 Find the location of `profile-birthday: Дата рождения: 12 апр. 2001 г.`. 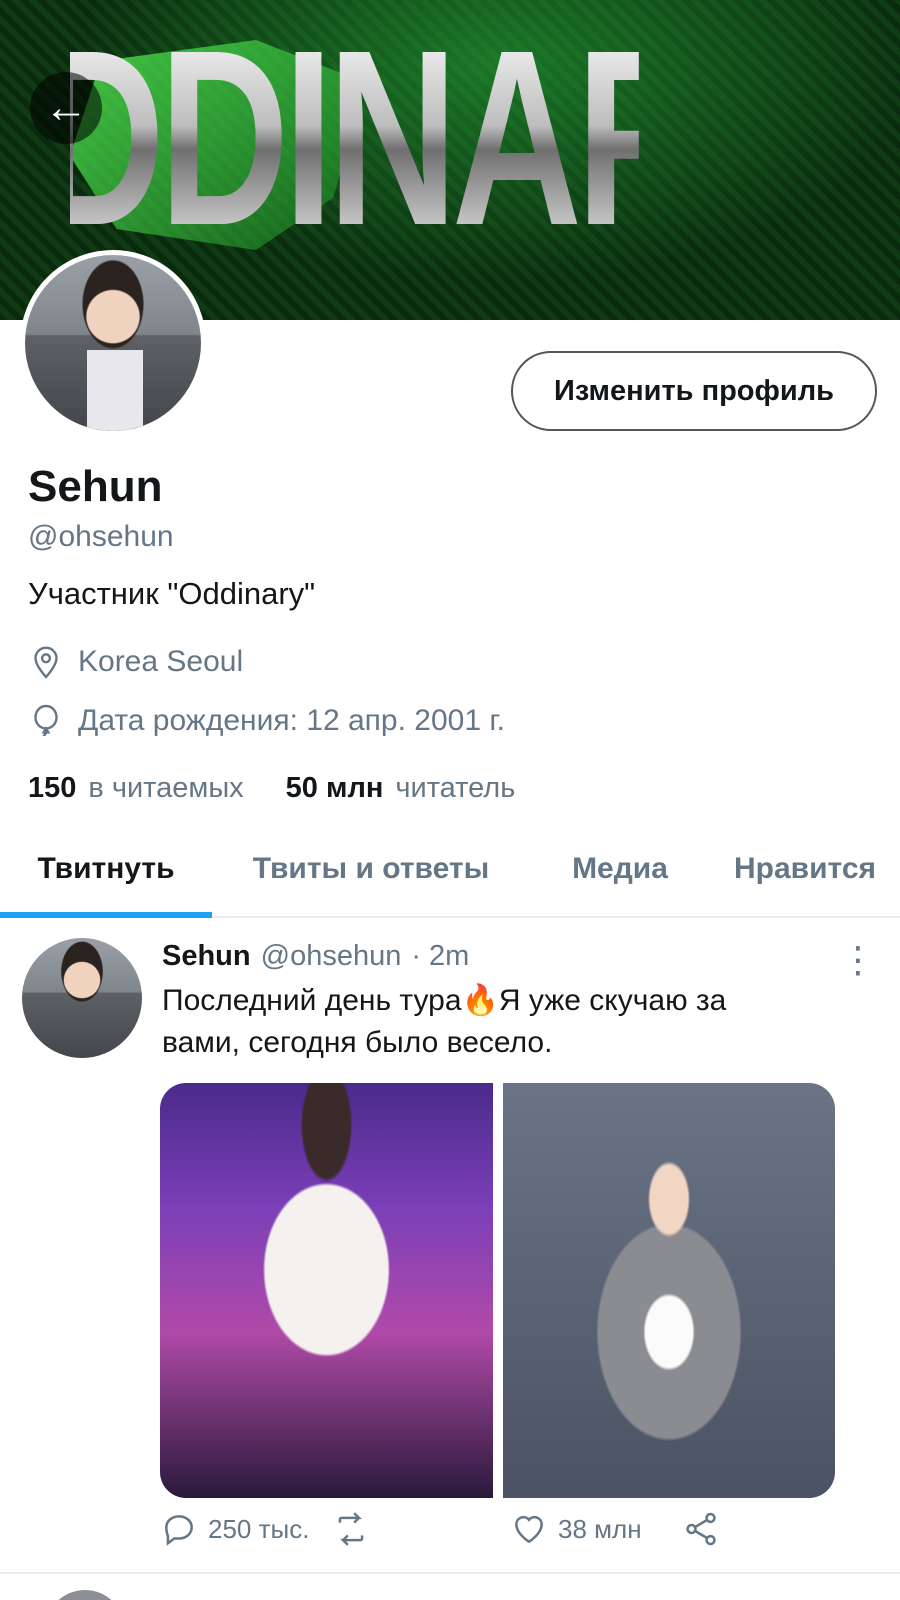

profile-birthday: Дата рождения: 12 апр. 2001 г. is located at coordinates (266, 721).